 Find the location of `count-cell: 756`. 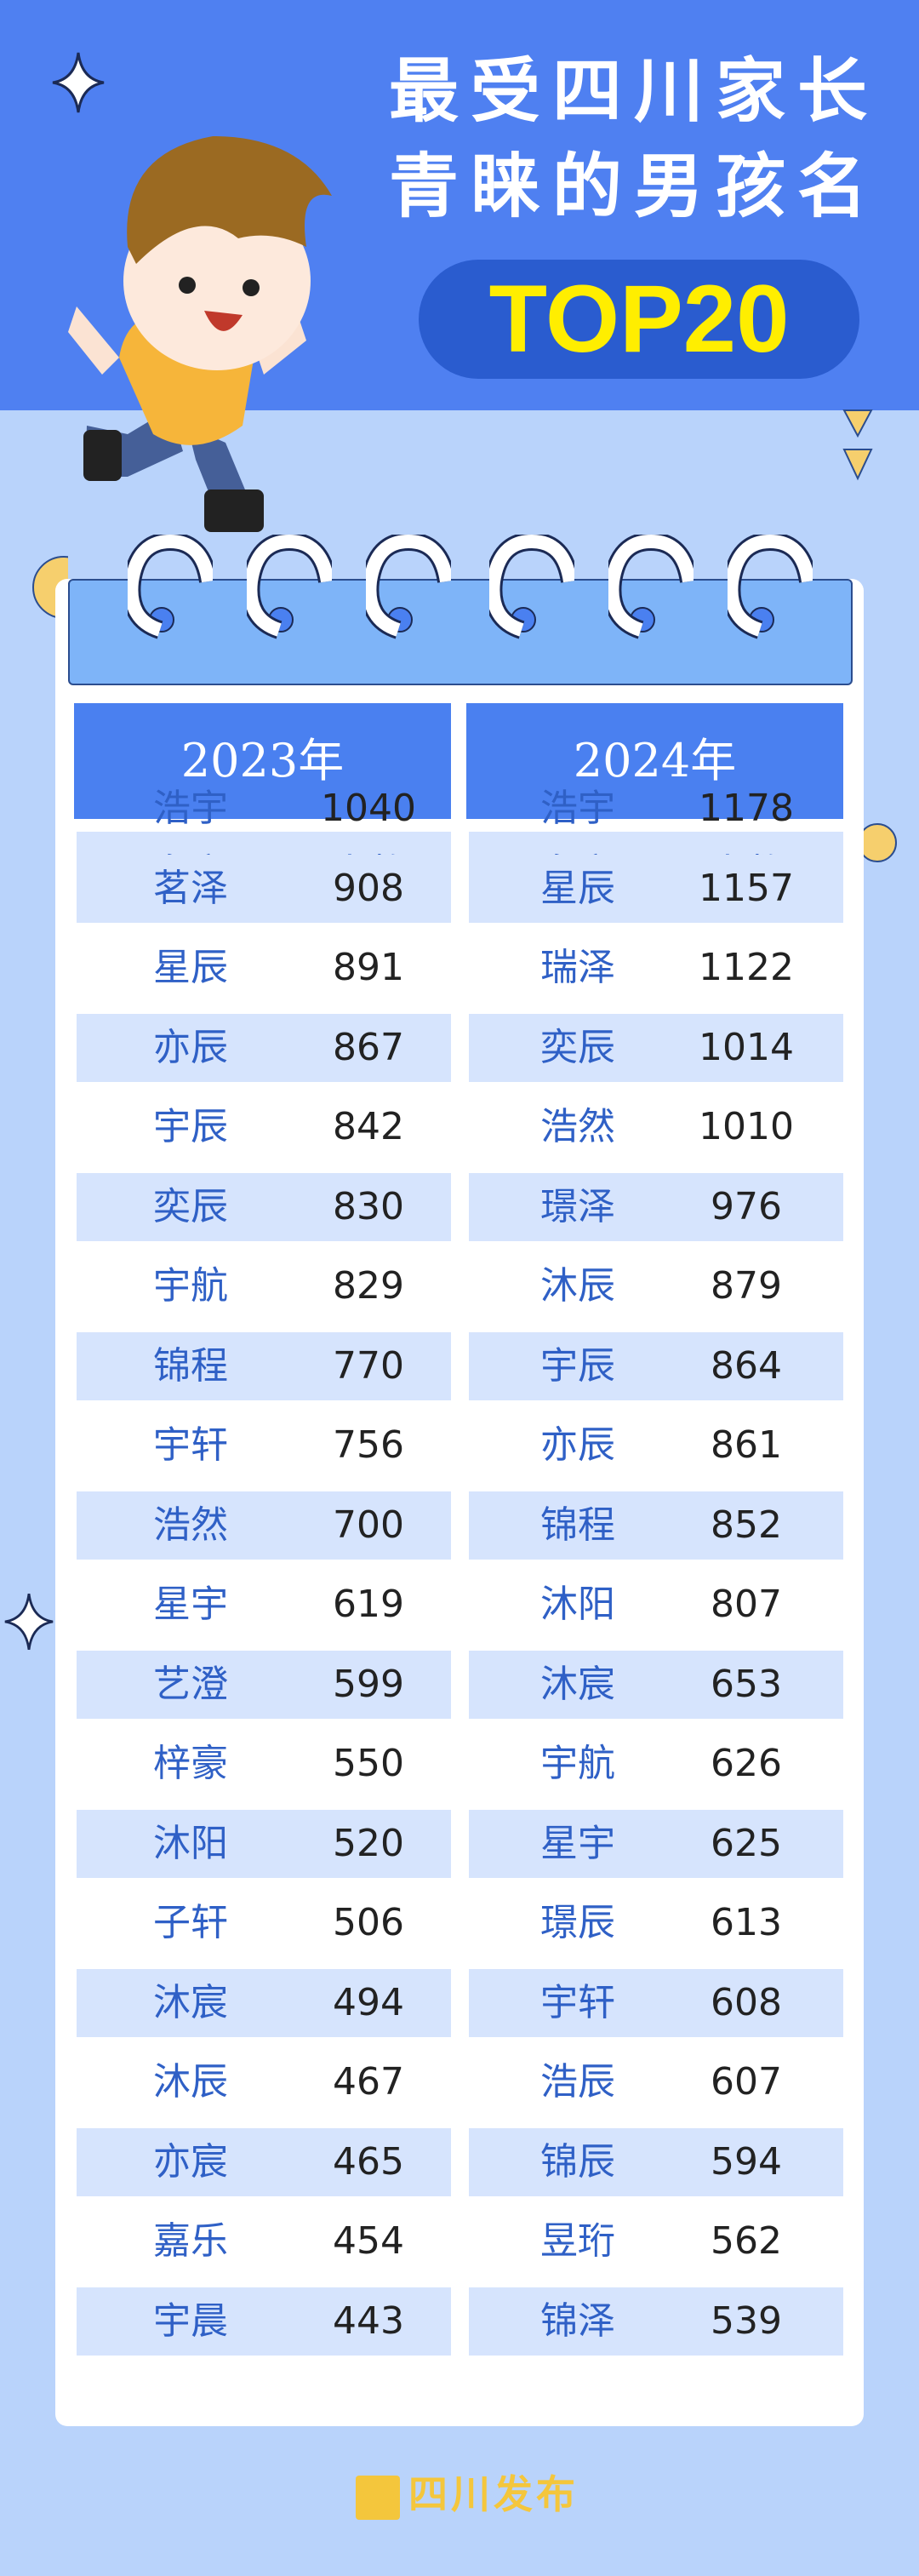

count-cell: 756 is located at coordinates (368, 1445).